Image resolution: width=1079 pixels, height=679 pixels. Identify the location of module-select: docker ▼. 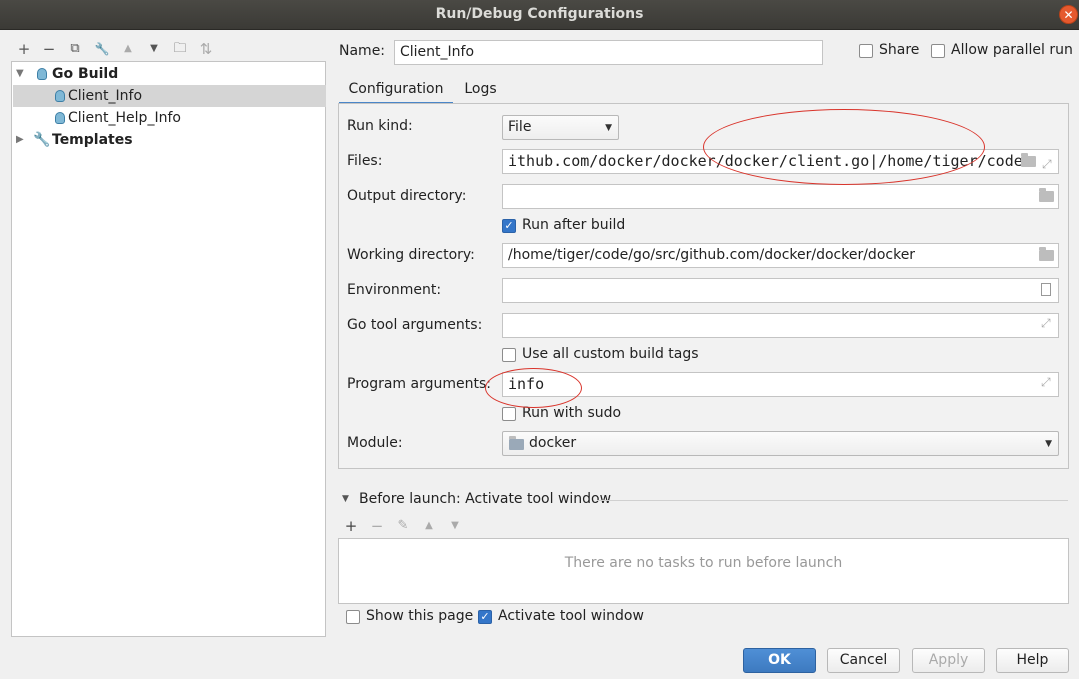
(780, 443).